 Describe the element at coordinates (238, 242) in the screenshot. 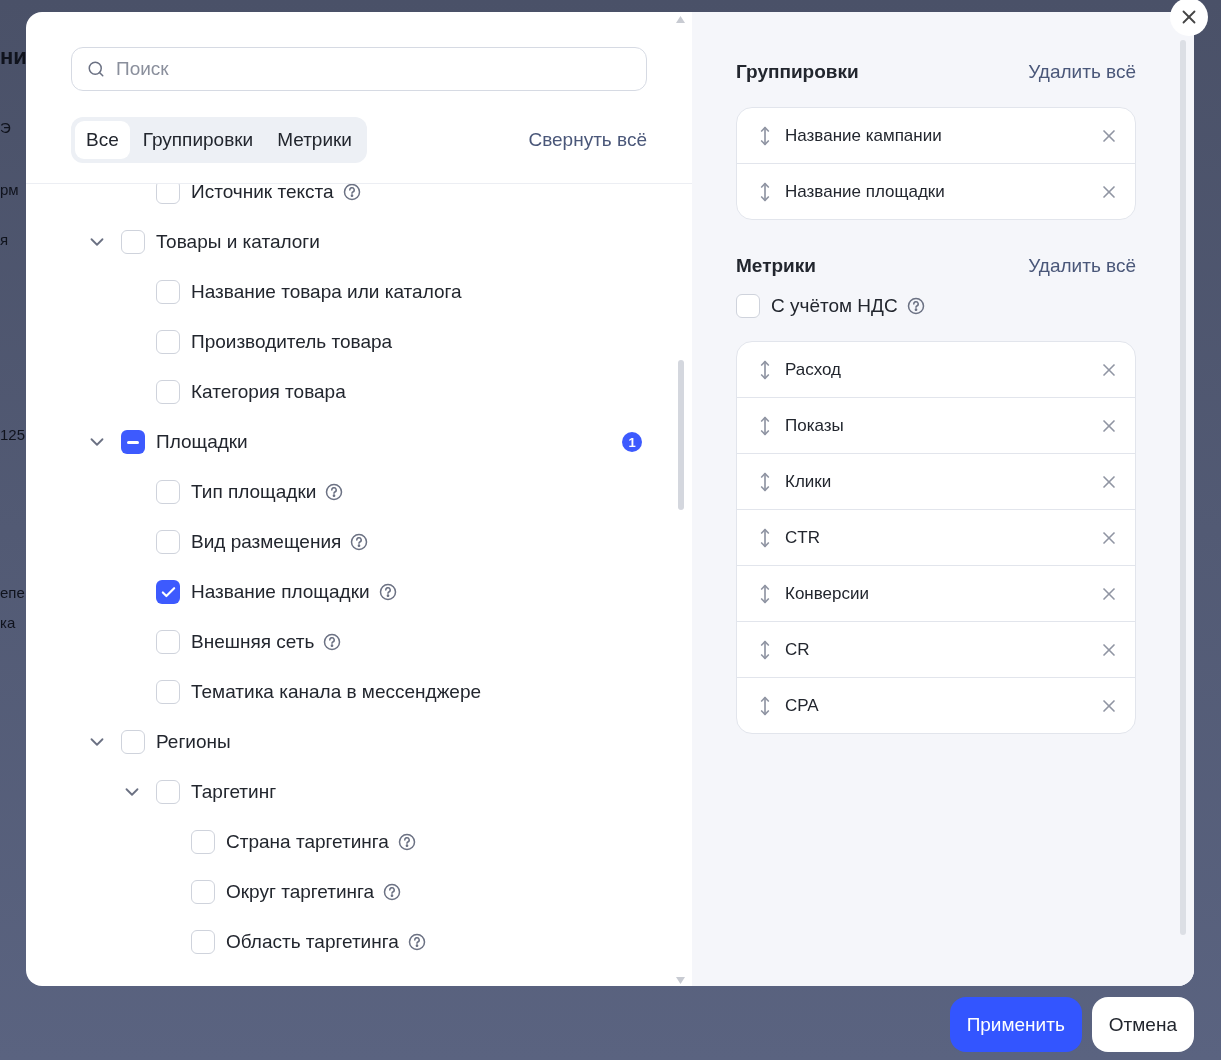

I see `tree-item-label: Товары и каталоги` at that location.